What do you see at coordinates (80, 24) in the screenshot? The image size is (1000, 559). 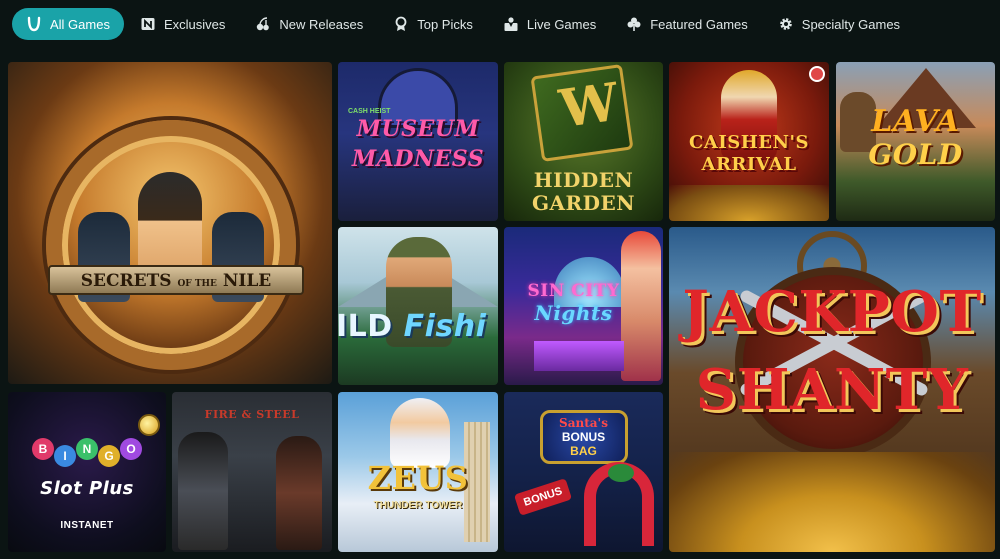 I see `tab-label: All Games` at bounding box center [80, 24].